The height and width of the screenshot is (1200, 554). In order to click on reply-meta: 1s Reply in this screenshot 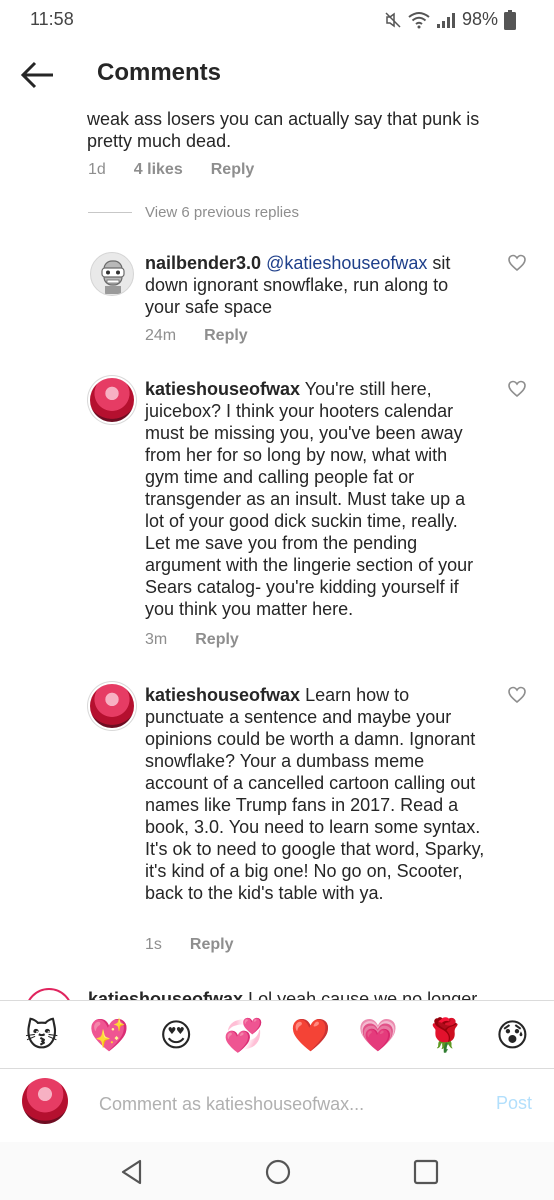, I will do `click(203, 945)`.